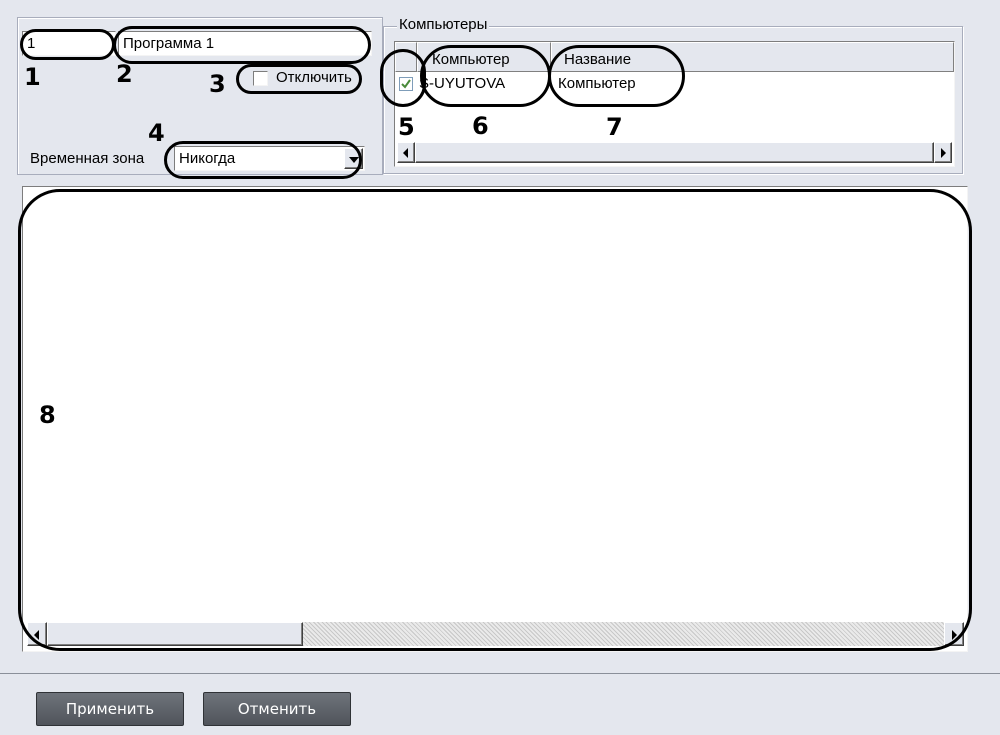  What do you see at coordinates (124, 74) in the screenshot?
I see `callout-2: 2` at bounding box center [124, 74].